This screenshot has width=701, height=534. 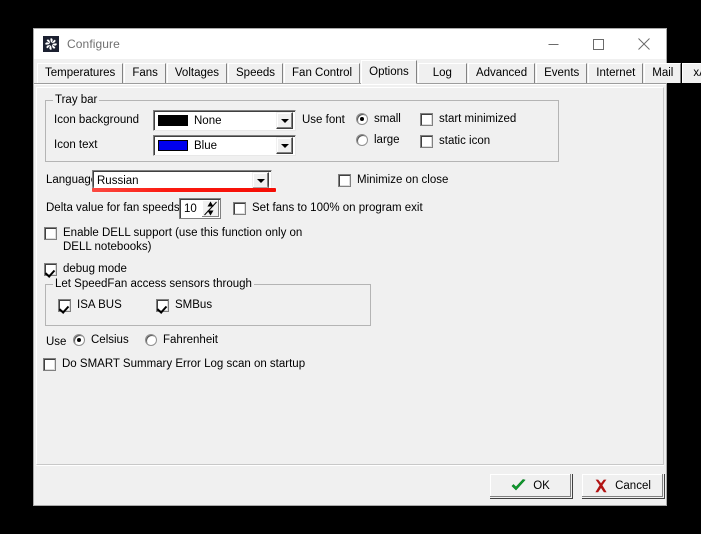 I want to click on debug-mode-checkbox: debug mode, so click(x=85, y=269).